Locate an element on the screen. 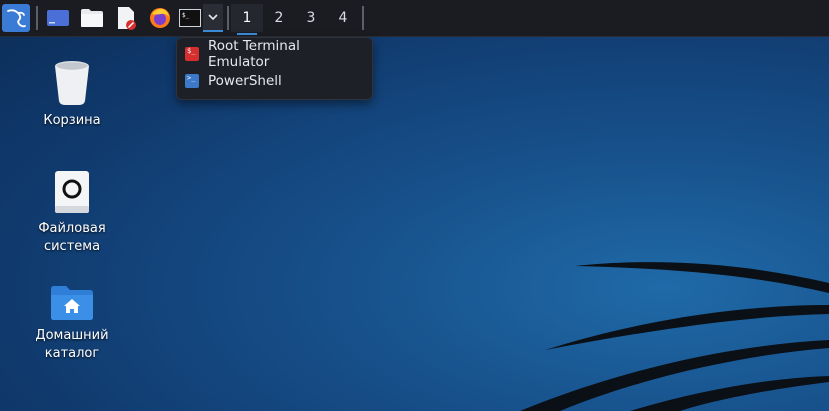  menu-item-powershell: >_ PowerShell is located at coordinates (275, 81).